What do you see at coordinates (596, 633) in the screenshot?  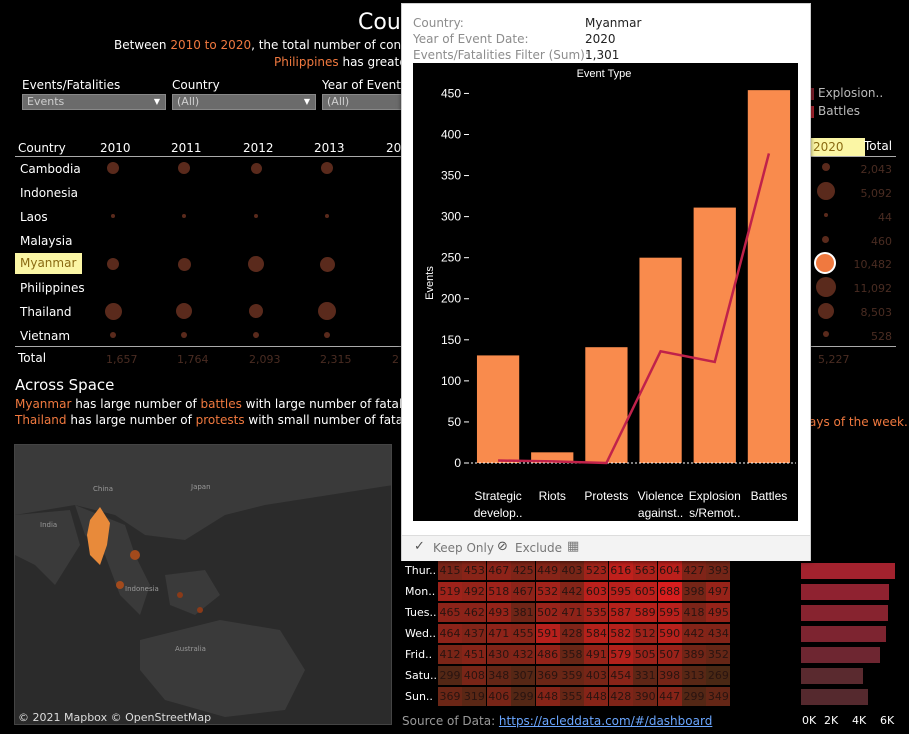 I see `heatmap-cell: 584` at bounding box center [596, 633].